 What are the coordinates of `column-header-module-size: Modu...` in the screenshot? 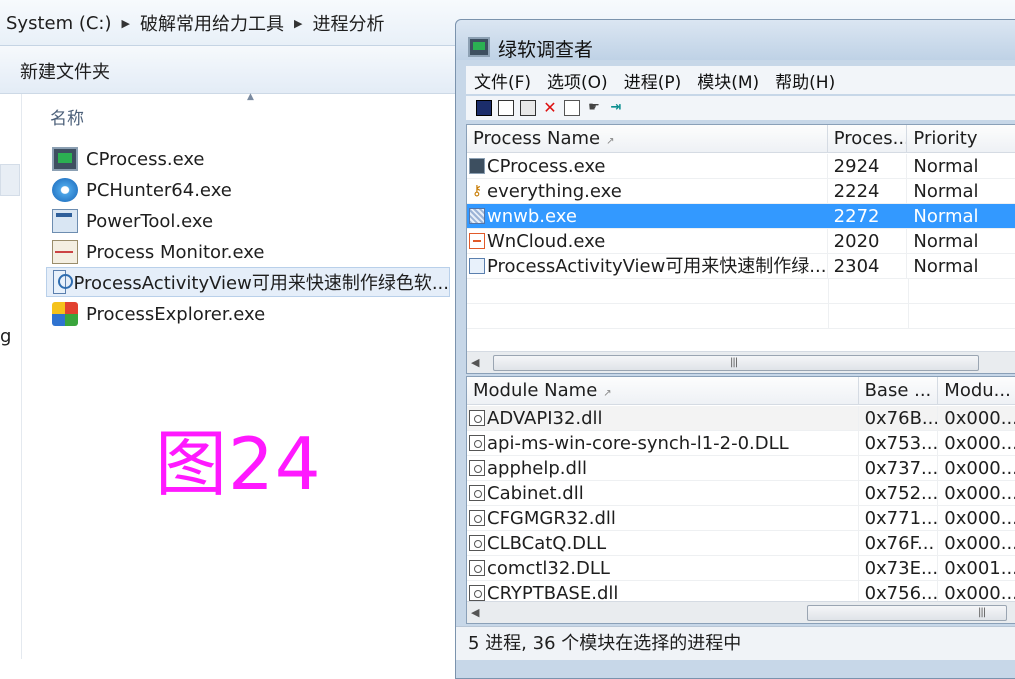 It's located at (976, 390).